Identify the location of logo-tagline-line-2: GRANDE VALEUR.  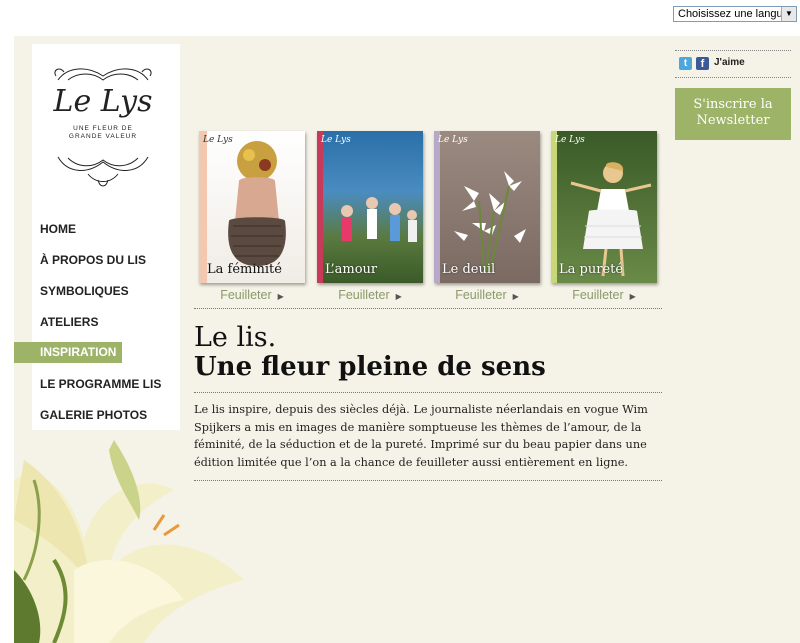
(103, 136).